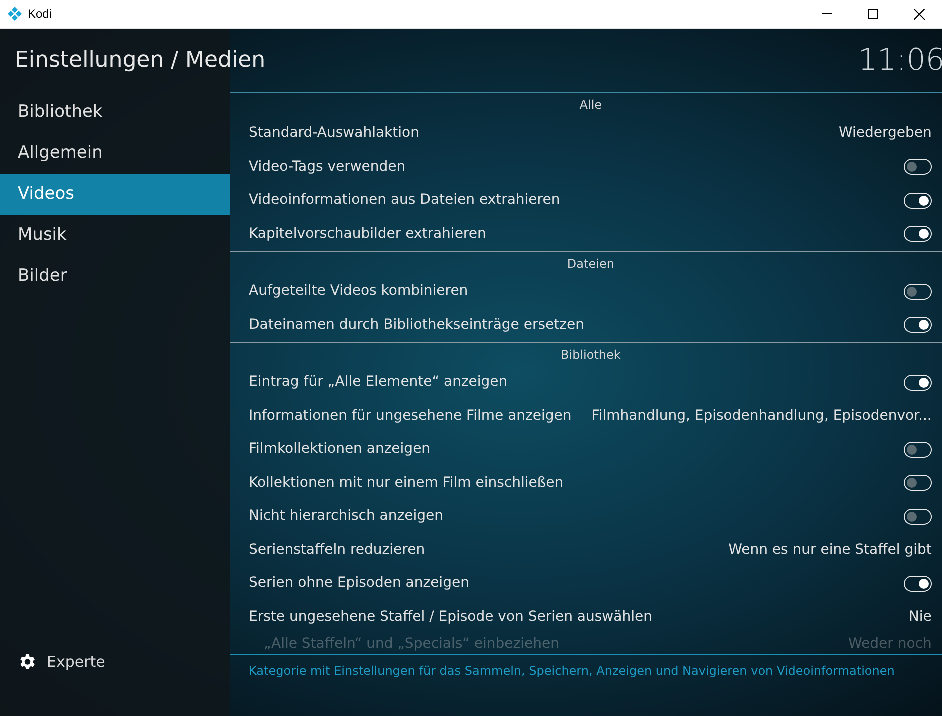 This screenshot has height=716, width=942. Describe the element at coordinates (15, 14) in the screenshot. I see `app-logo-icon` at that location.